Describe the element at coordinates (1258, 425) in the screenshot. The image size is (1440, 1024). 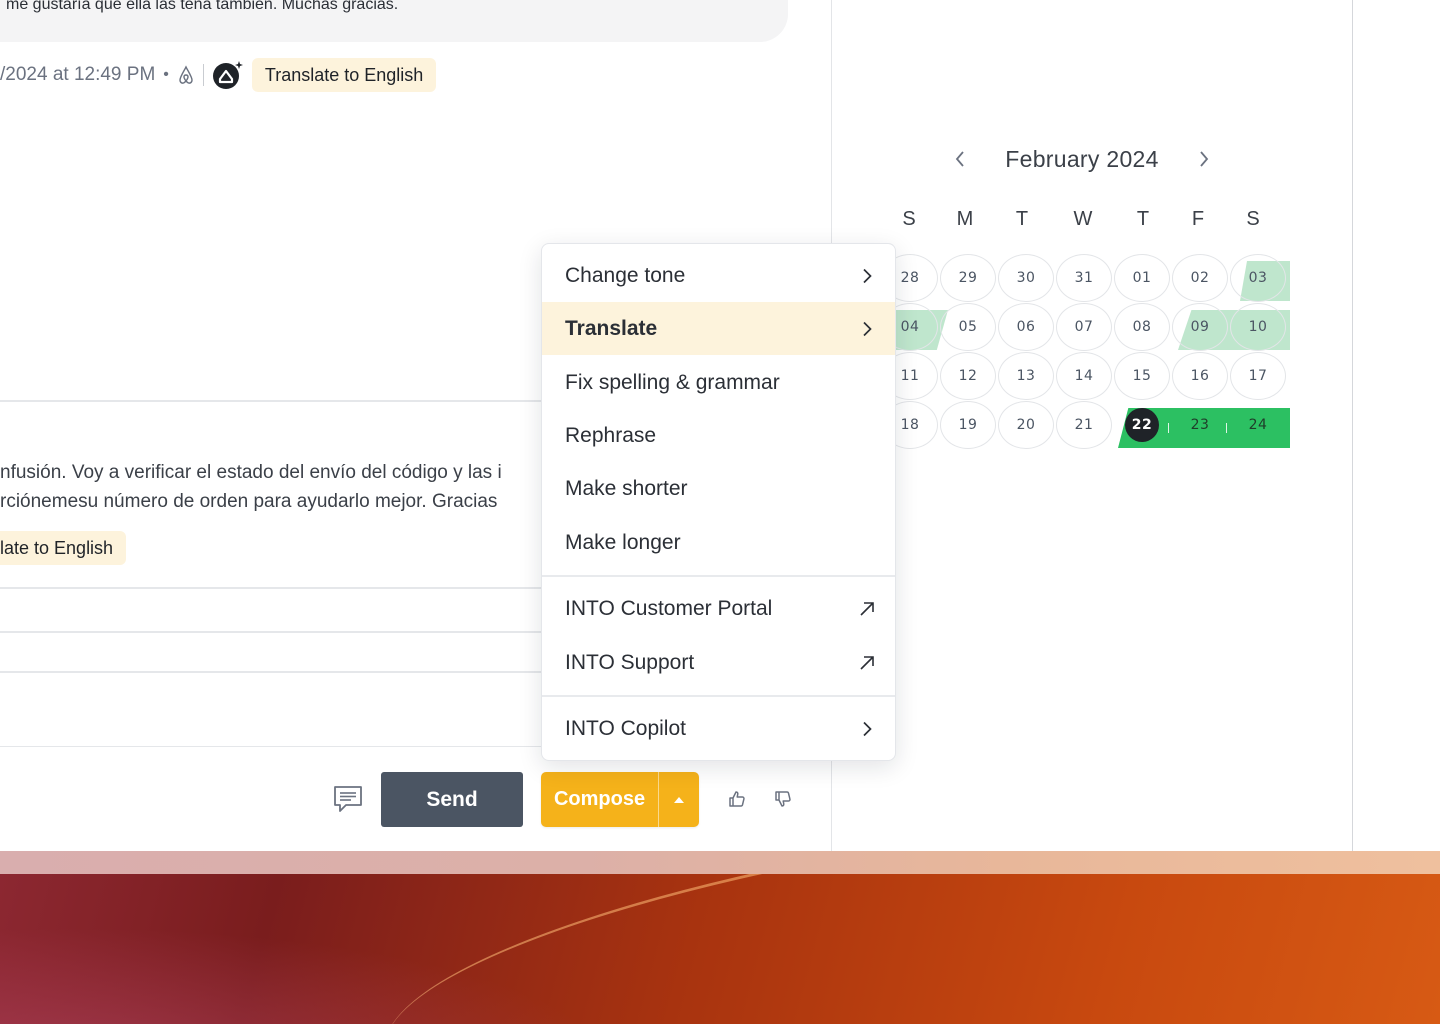
I see `calendar-day: 24` at that location.